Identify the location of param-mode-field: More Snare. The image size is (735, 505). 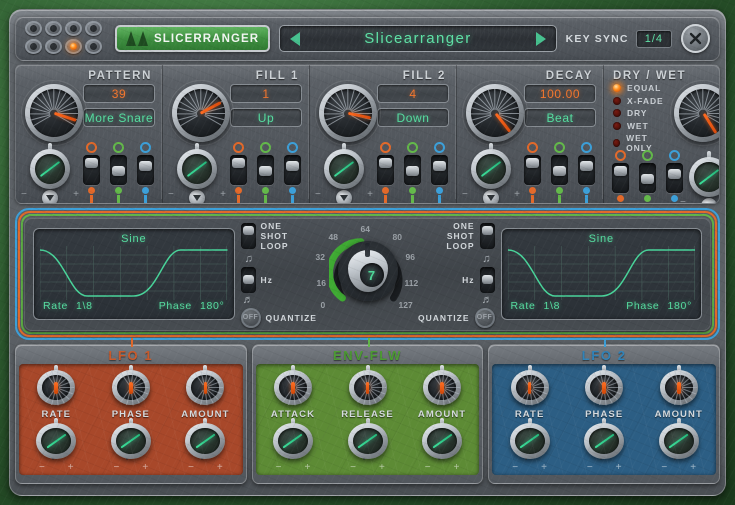
(119, 117).